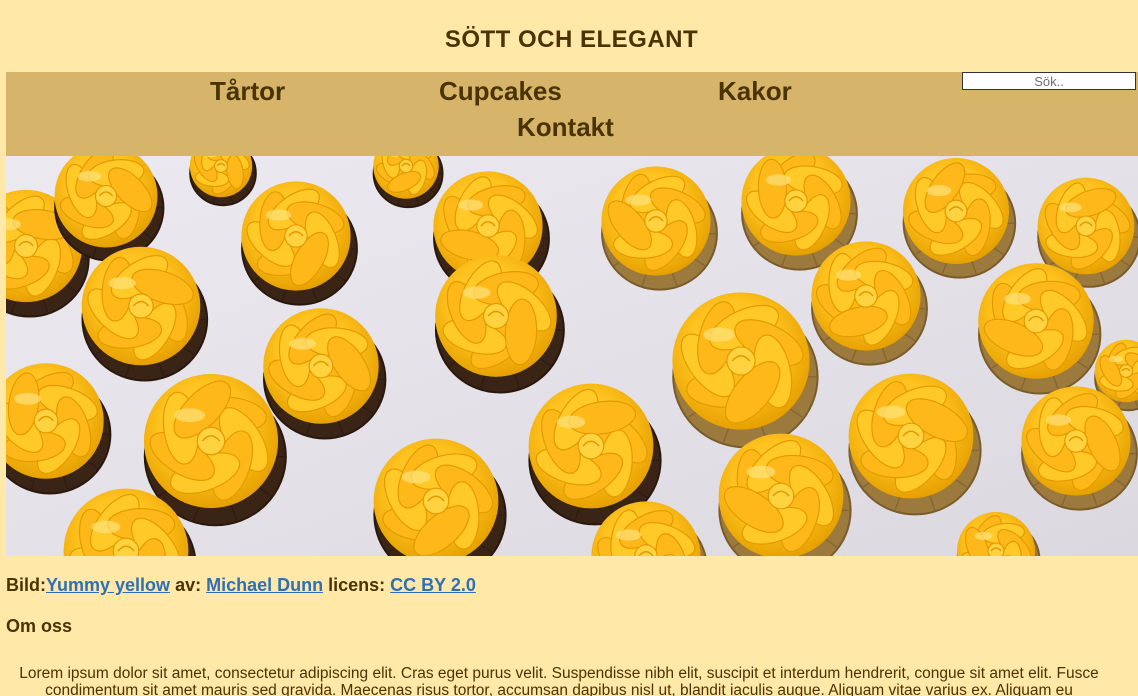  I want to click on cupcake, so click(109, 209).